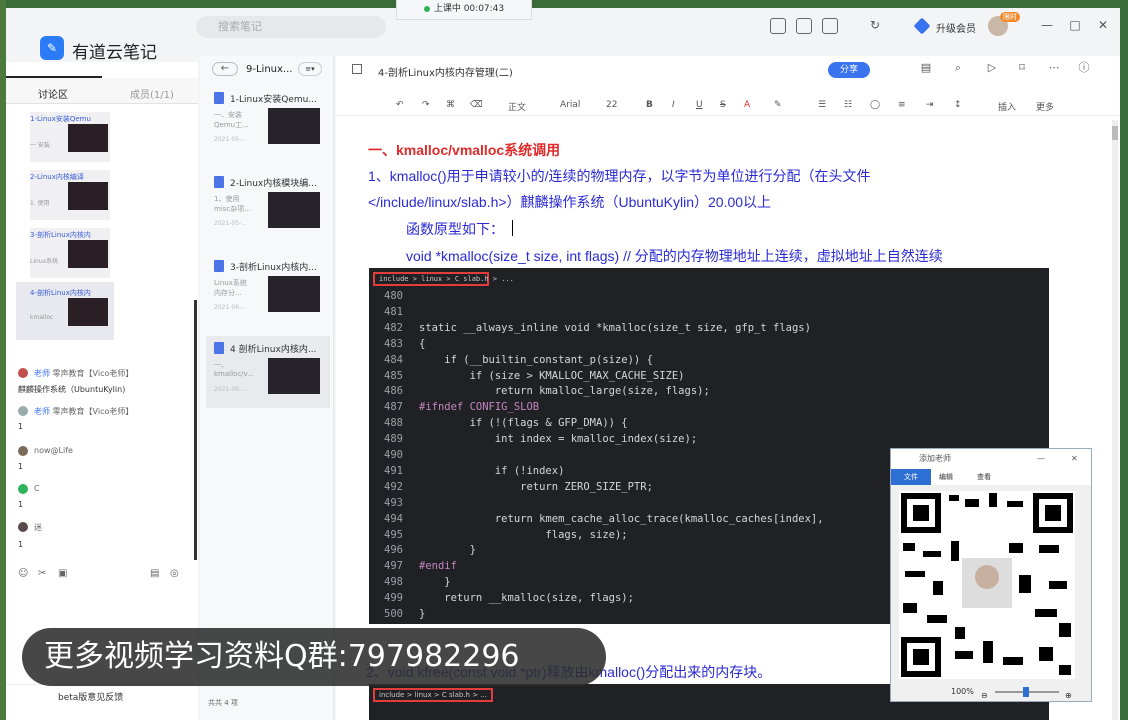  I want to click on recording-indicator: 上课中 00:07:43, so click(464, 10).